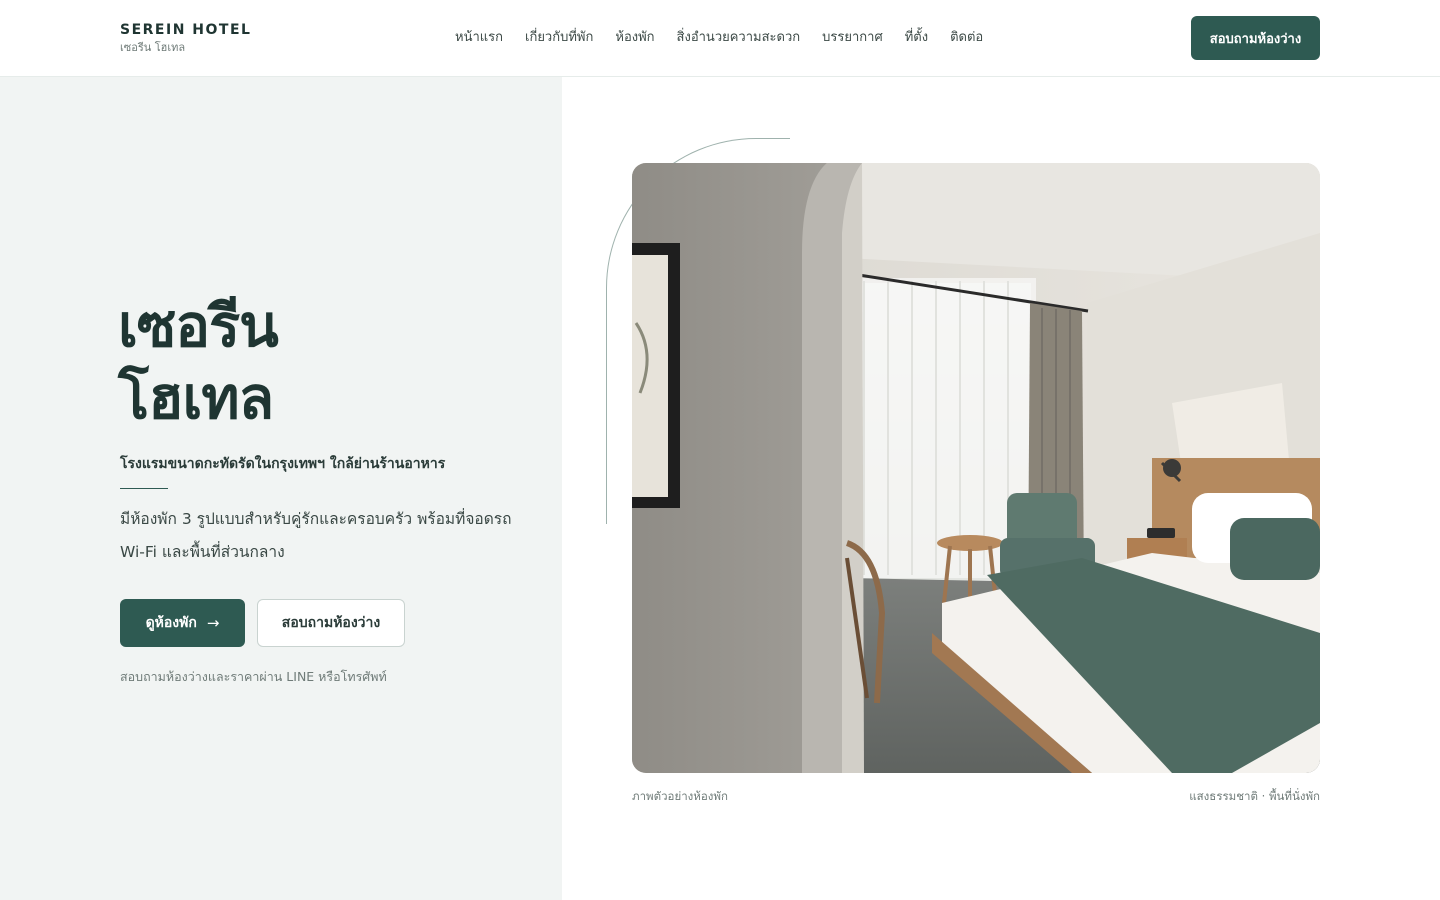  I want to click on view-rooms-button: ดูห้องพัก →, so click(182, 623).